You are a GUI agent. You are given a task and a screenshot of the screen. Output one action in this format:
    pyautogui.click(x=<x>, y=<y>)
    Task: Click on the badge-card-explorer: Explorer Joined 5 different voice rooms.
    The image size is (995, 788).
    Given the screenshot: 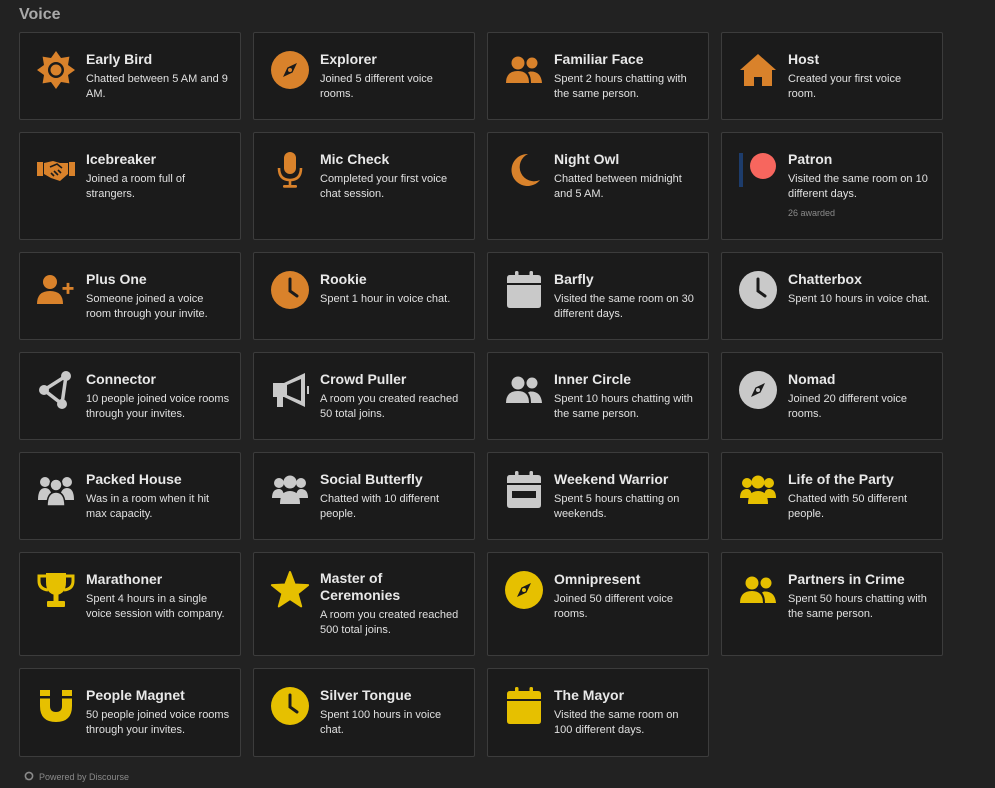 What is the action you would take?
    pyautogui.click(x=364, y=76)
    